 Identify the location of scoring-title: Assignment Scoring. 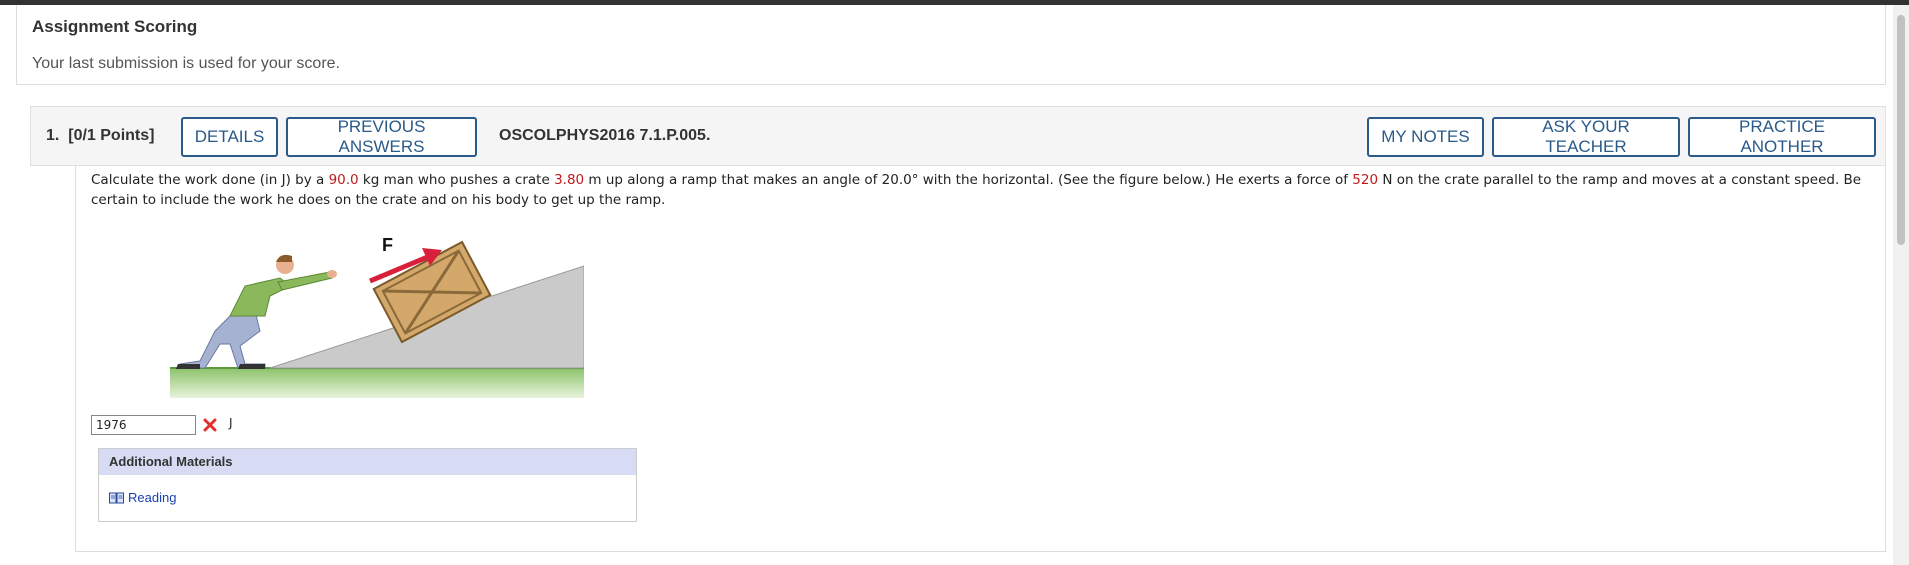
(115, 26).